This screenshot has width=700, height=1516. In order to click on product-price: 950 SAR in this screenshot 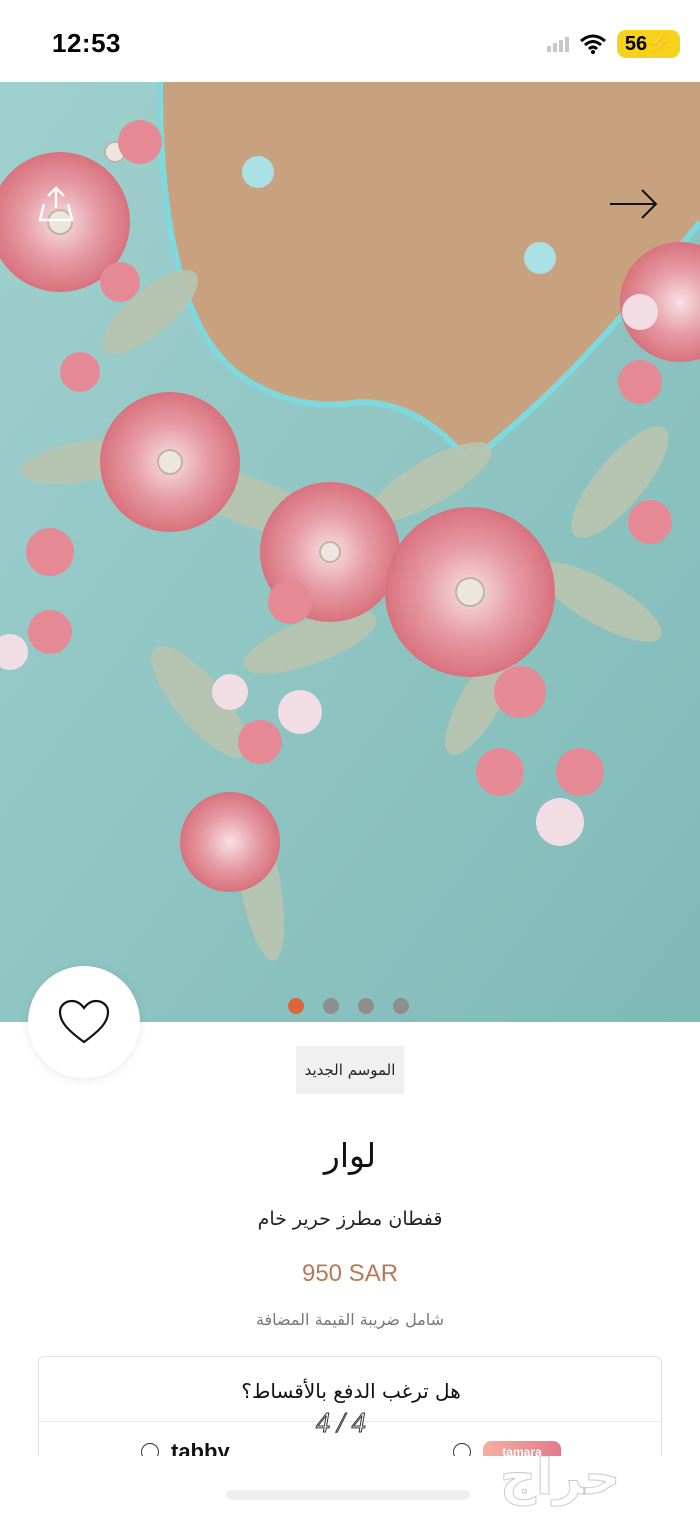, I will do `click(350, 1273)`.